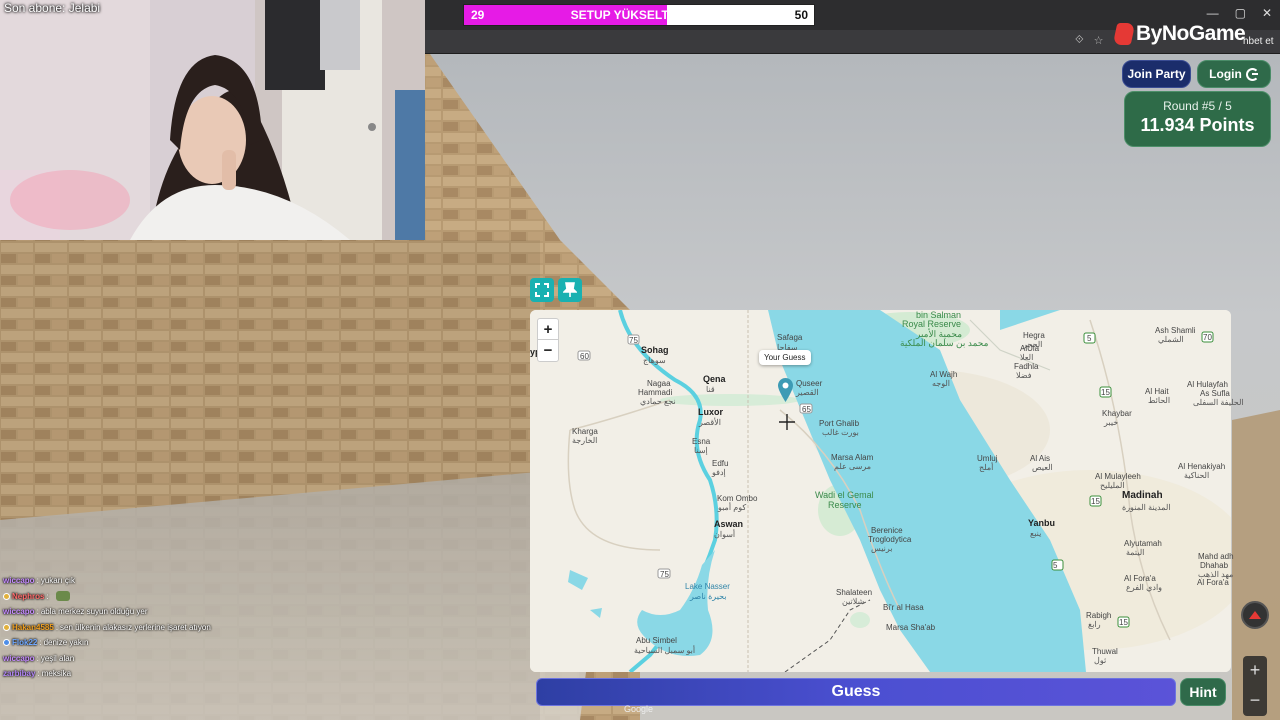 The image size is (1280, 720). Describe the element at coordinates (1234, 74) in the screenshot. I see `login-button: Login` at that location.